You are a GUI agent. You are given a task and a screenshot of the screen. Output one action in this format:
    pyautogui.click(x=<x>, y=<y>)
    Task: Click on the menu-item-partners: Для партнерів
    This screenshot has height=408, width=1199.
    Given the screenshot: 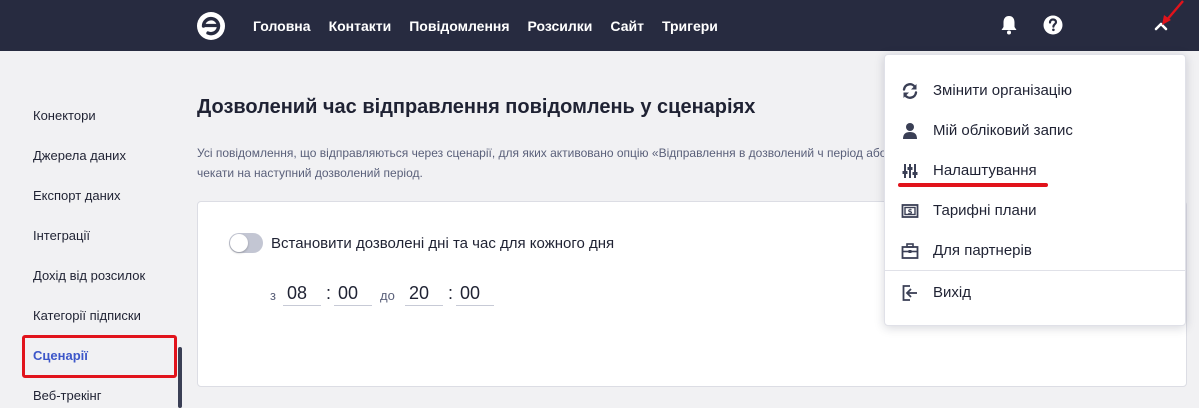 What is the action you would take?
    pyautogui.click(x=1035, y=251)
    